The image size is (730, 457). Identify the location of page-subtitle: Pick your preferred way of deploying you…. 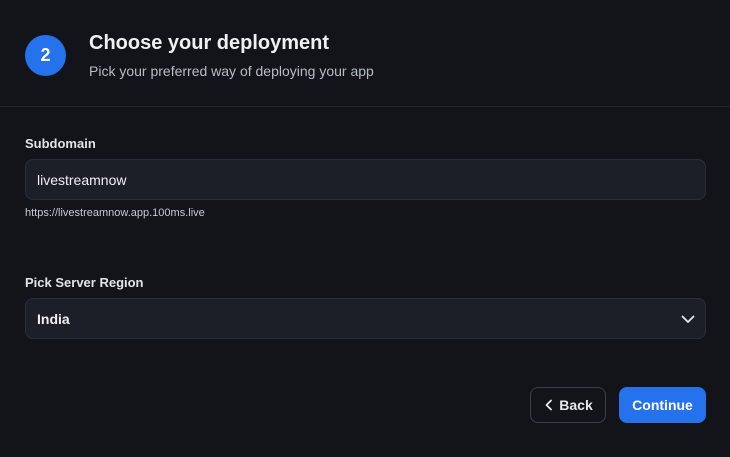
(231, 71).